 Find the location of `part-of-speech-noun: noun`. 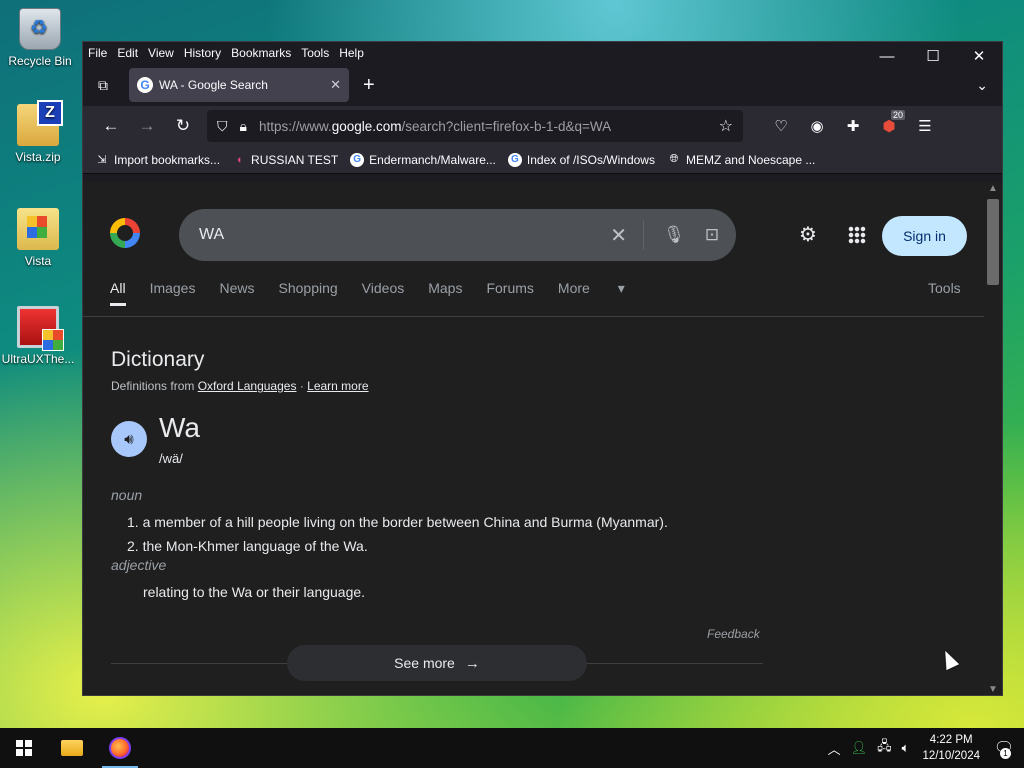

part-of-speech-noun: noun is located at coordinates (127, 495).